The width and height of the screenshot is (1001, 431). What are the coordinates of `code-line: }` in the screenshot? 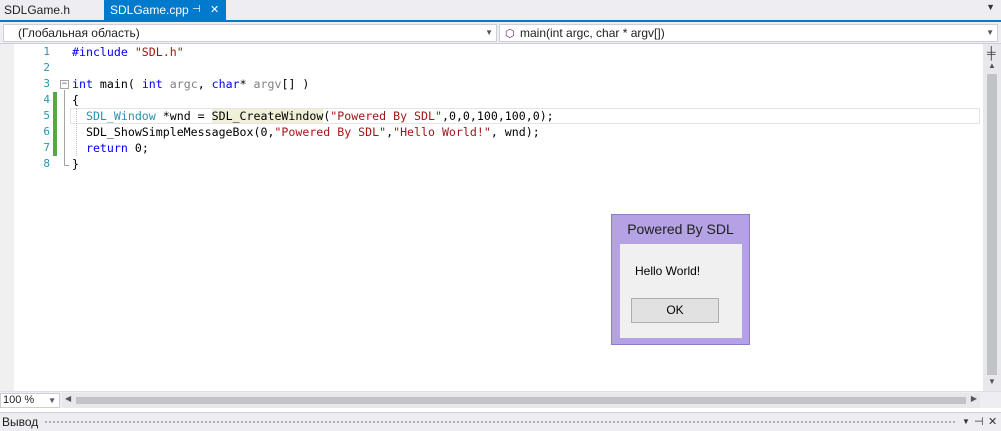 It's located at (75, 164).